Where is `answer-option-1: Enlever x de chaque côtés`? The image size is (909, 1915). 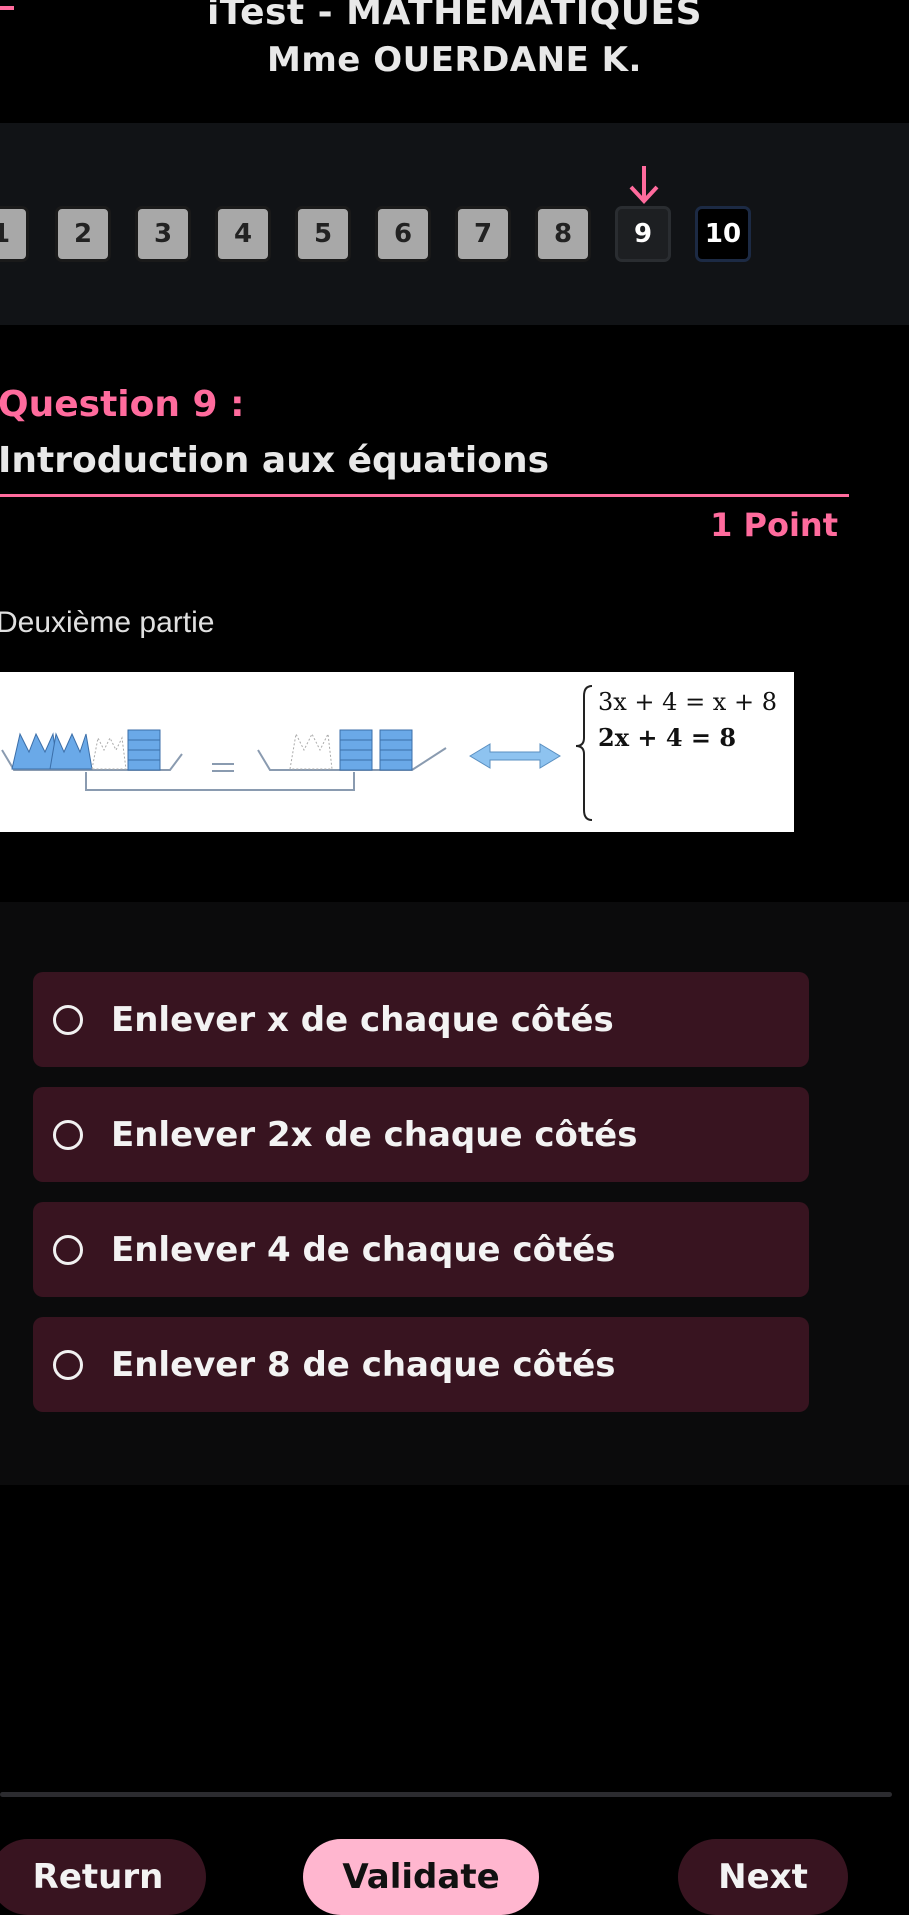 answer-option-1: Enlever x de chaque côtés is located at coordinates (421, 1019).